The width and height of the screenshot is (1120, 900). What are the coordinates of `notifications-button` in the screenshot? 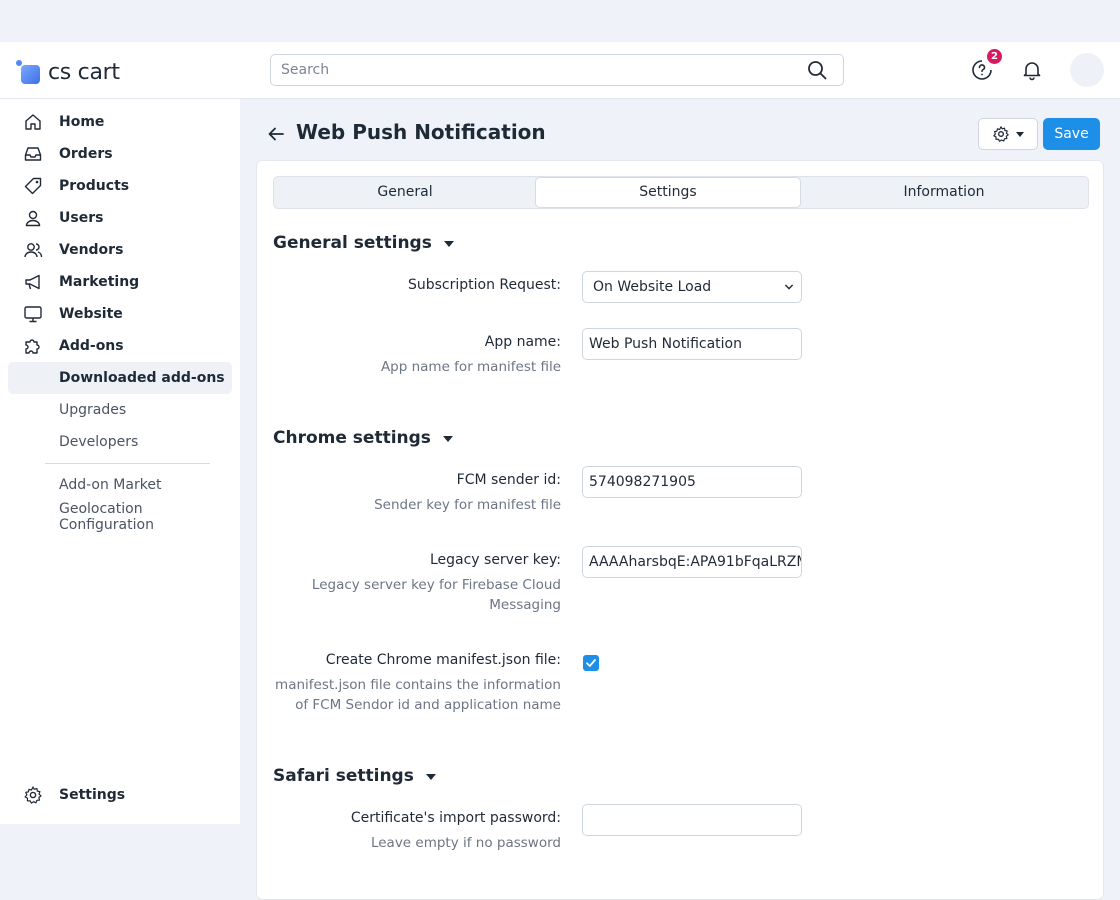 It's located at (1032, 70).